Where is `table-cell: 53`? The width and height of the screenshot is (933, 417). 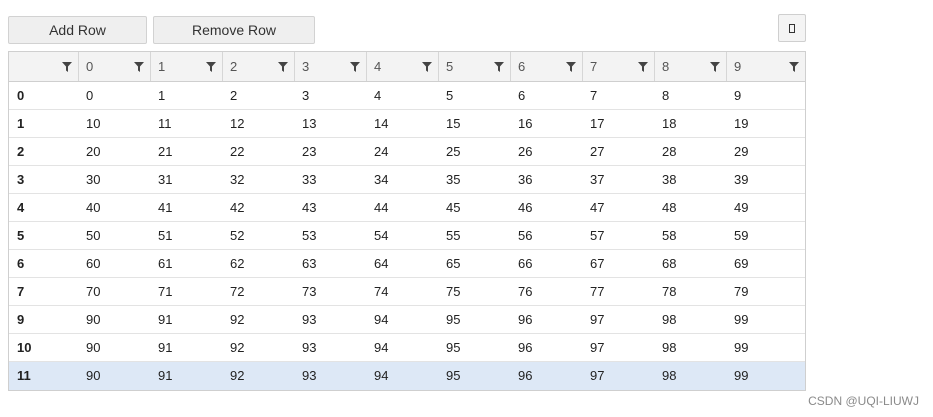 table-cell: 53 is located at coordinates (331, 235).